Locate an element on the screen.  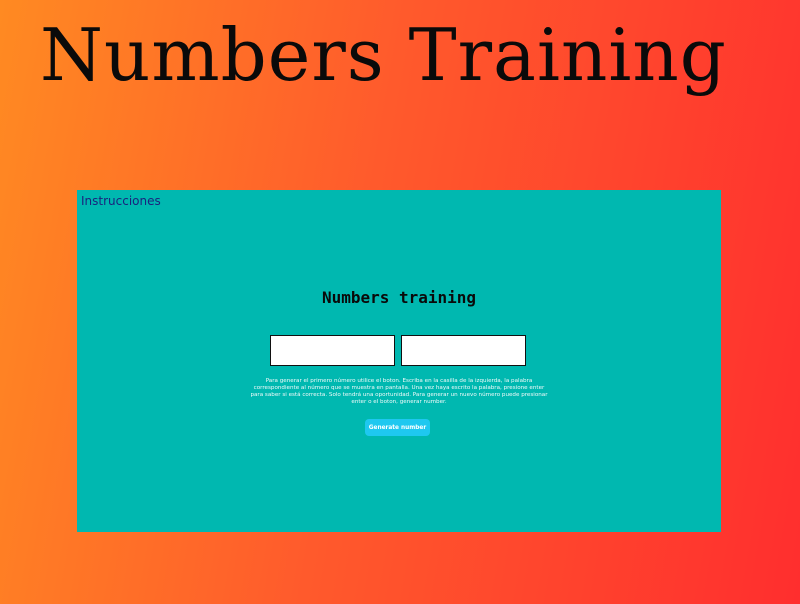
hero-title: Numbers Training is located at coordinates (383, 55).